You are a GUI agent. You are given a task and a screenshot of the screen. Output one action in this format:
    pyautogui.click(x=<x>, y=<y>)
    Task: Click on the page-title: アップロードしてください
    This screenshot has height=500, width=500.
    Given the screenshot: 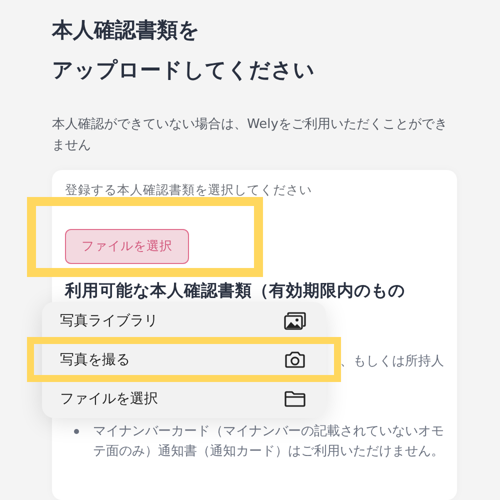 What is the action you would take?
    pyautogui.click(x=183, y=70)
    